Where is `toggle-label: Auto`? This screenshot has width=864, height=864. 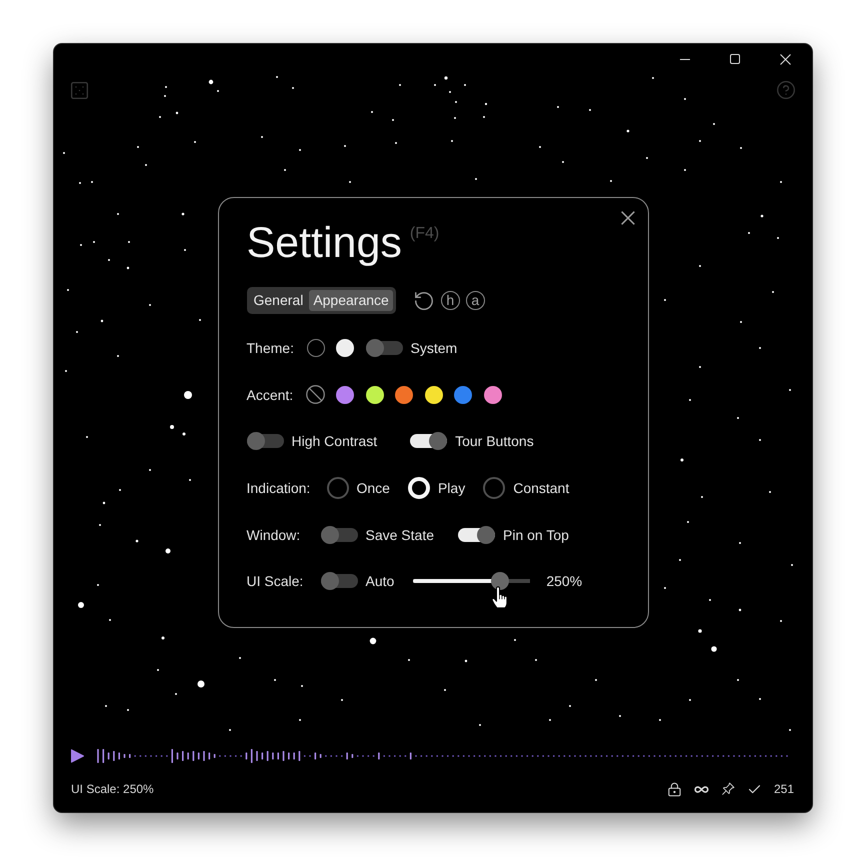 toggle-label: Auto is located at coordinates (380, 581).